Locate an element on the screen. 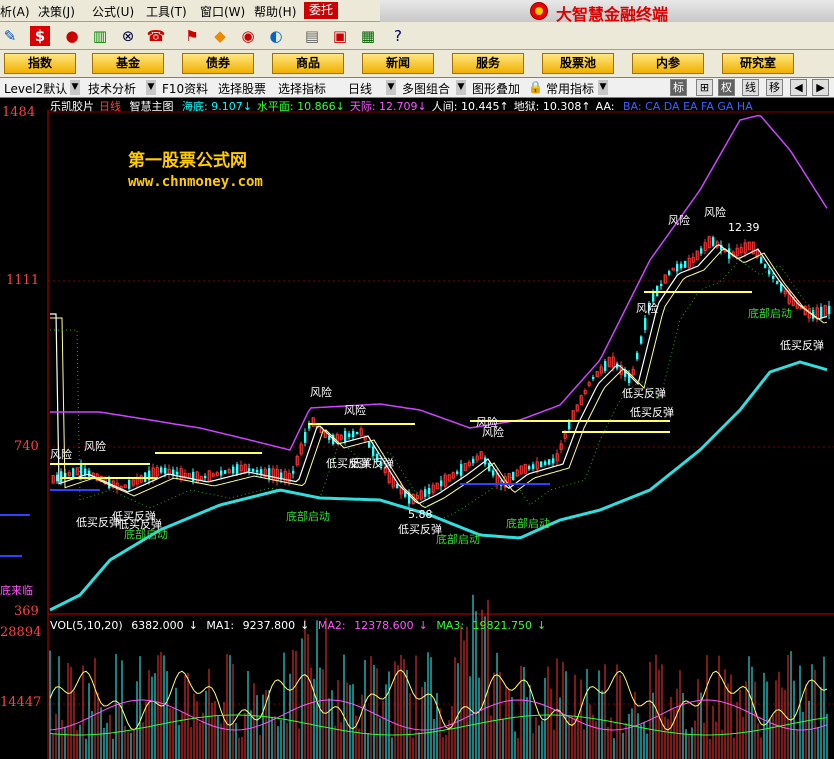 This screenshot has height=759, width=834. side-signal-label: 底来临 is located at coordinates (16, 590).